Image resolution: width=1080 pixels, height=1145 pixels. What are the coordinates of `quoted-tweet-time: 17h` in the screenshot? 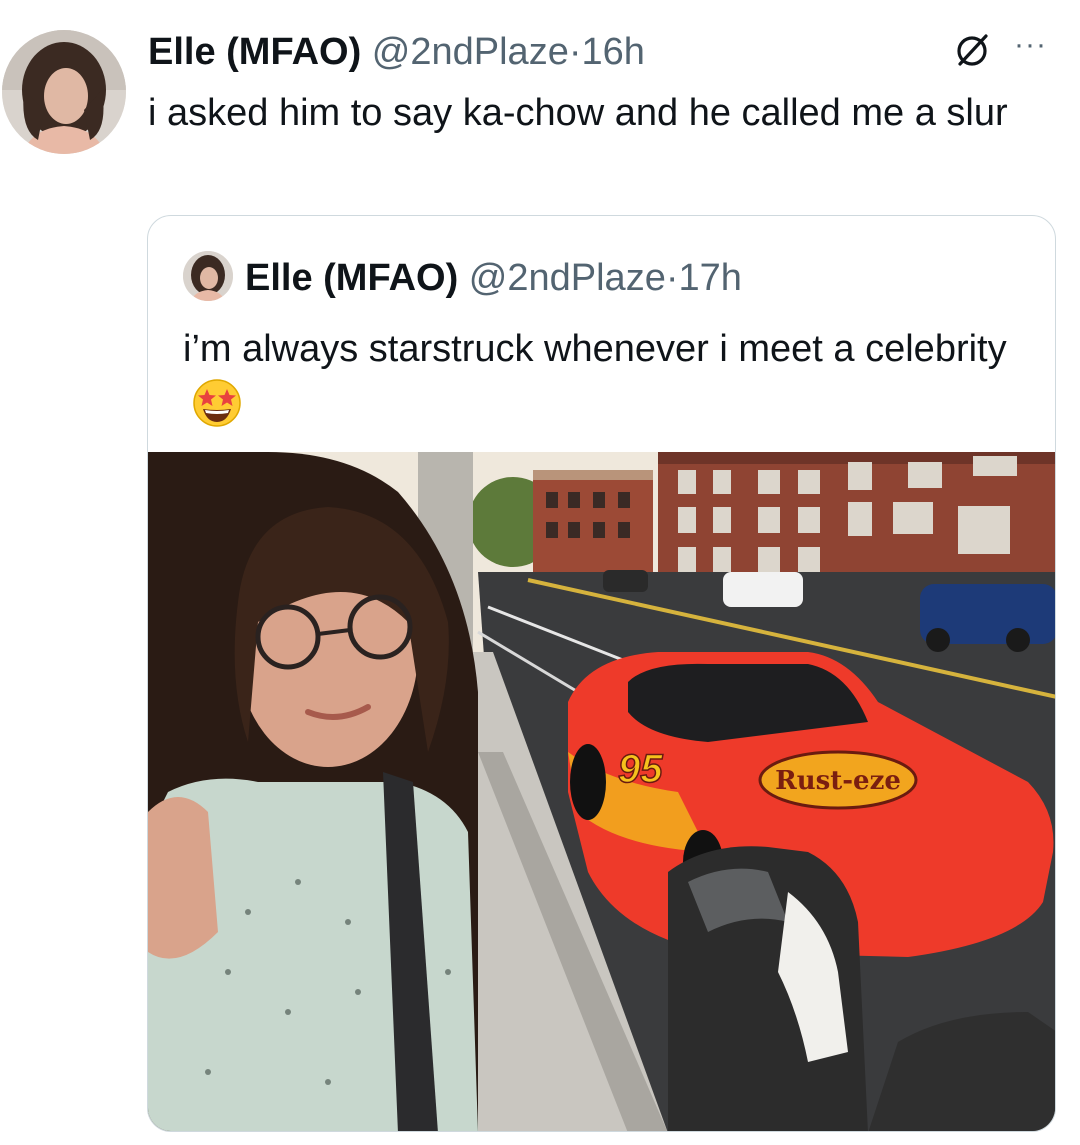 It's located at (710, 278).